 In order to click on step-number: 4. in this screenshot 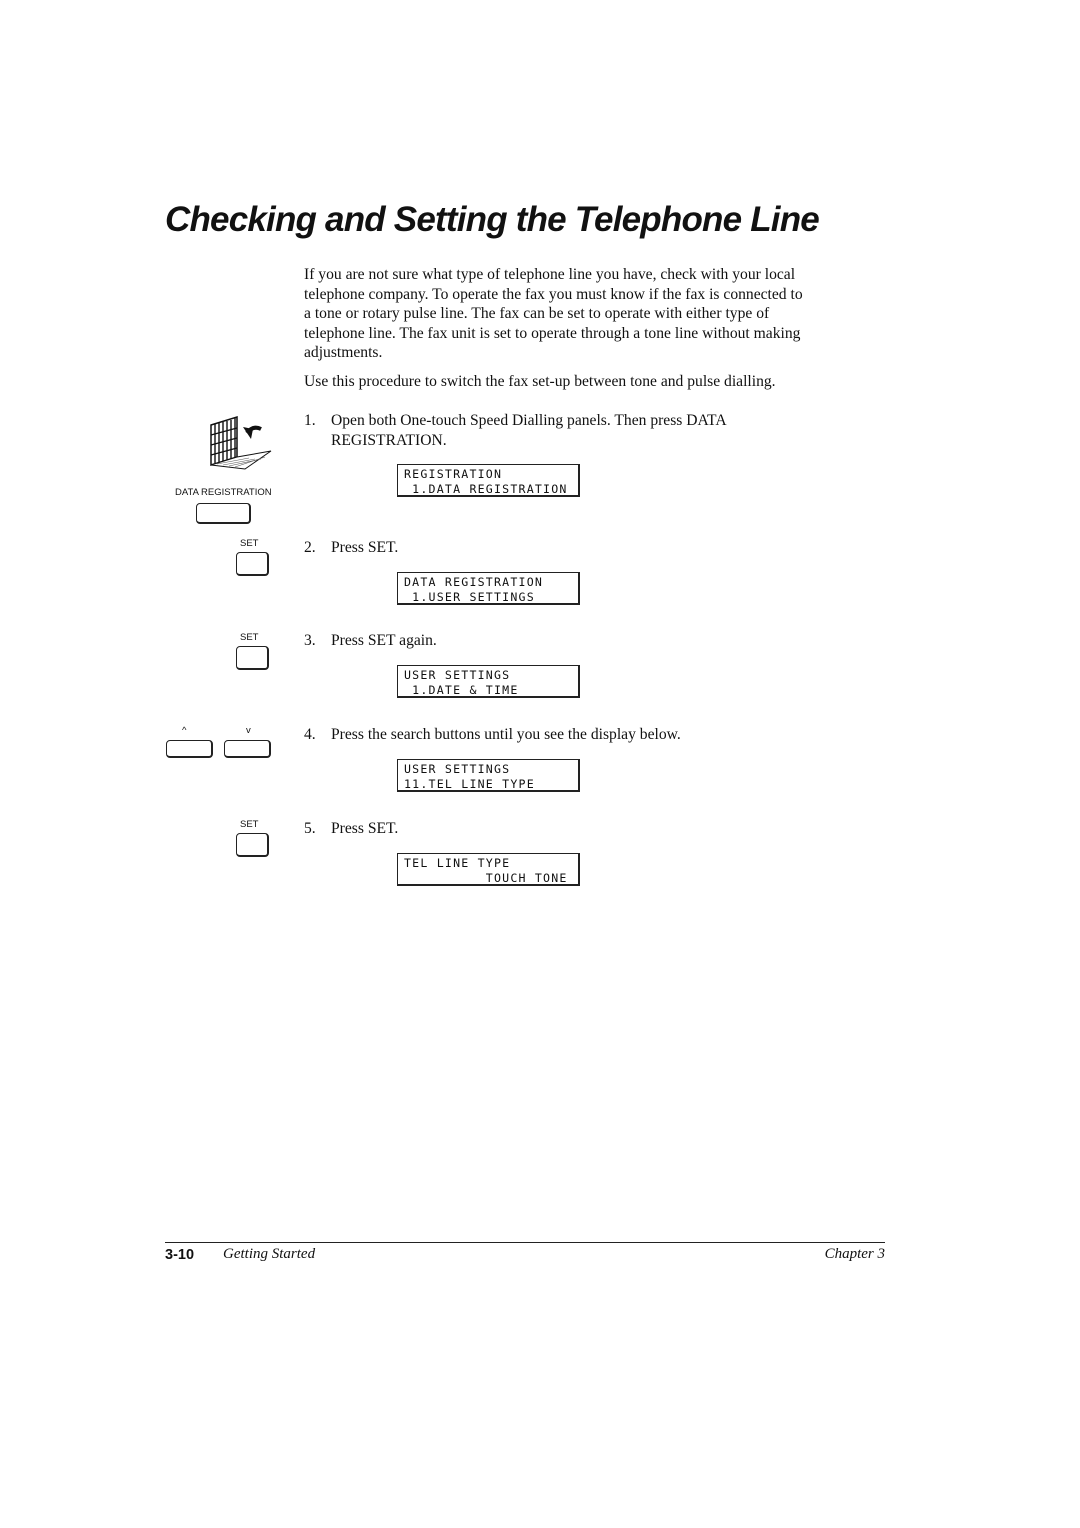, I will do `click(310, 734)`.